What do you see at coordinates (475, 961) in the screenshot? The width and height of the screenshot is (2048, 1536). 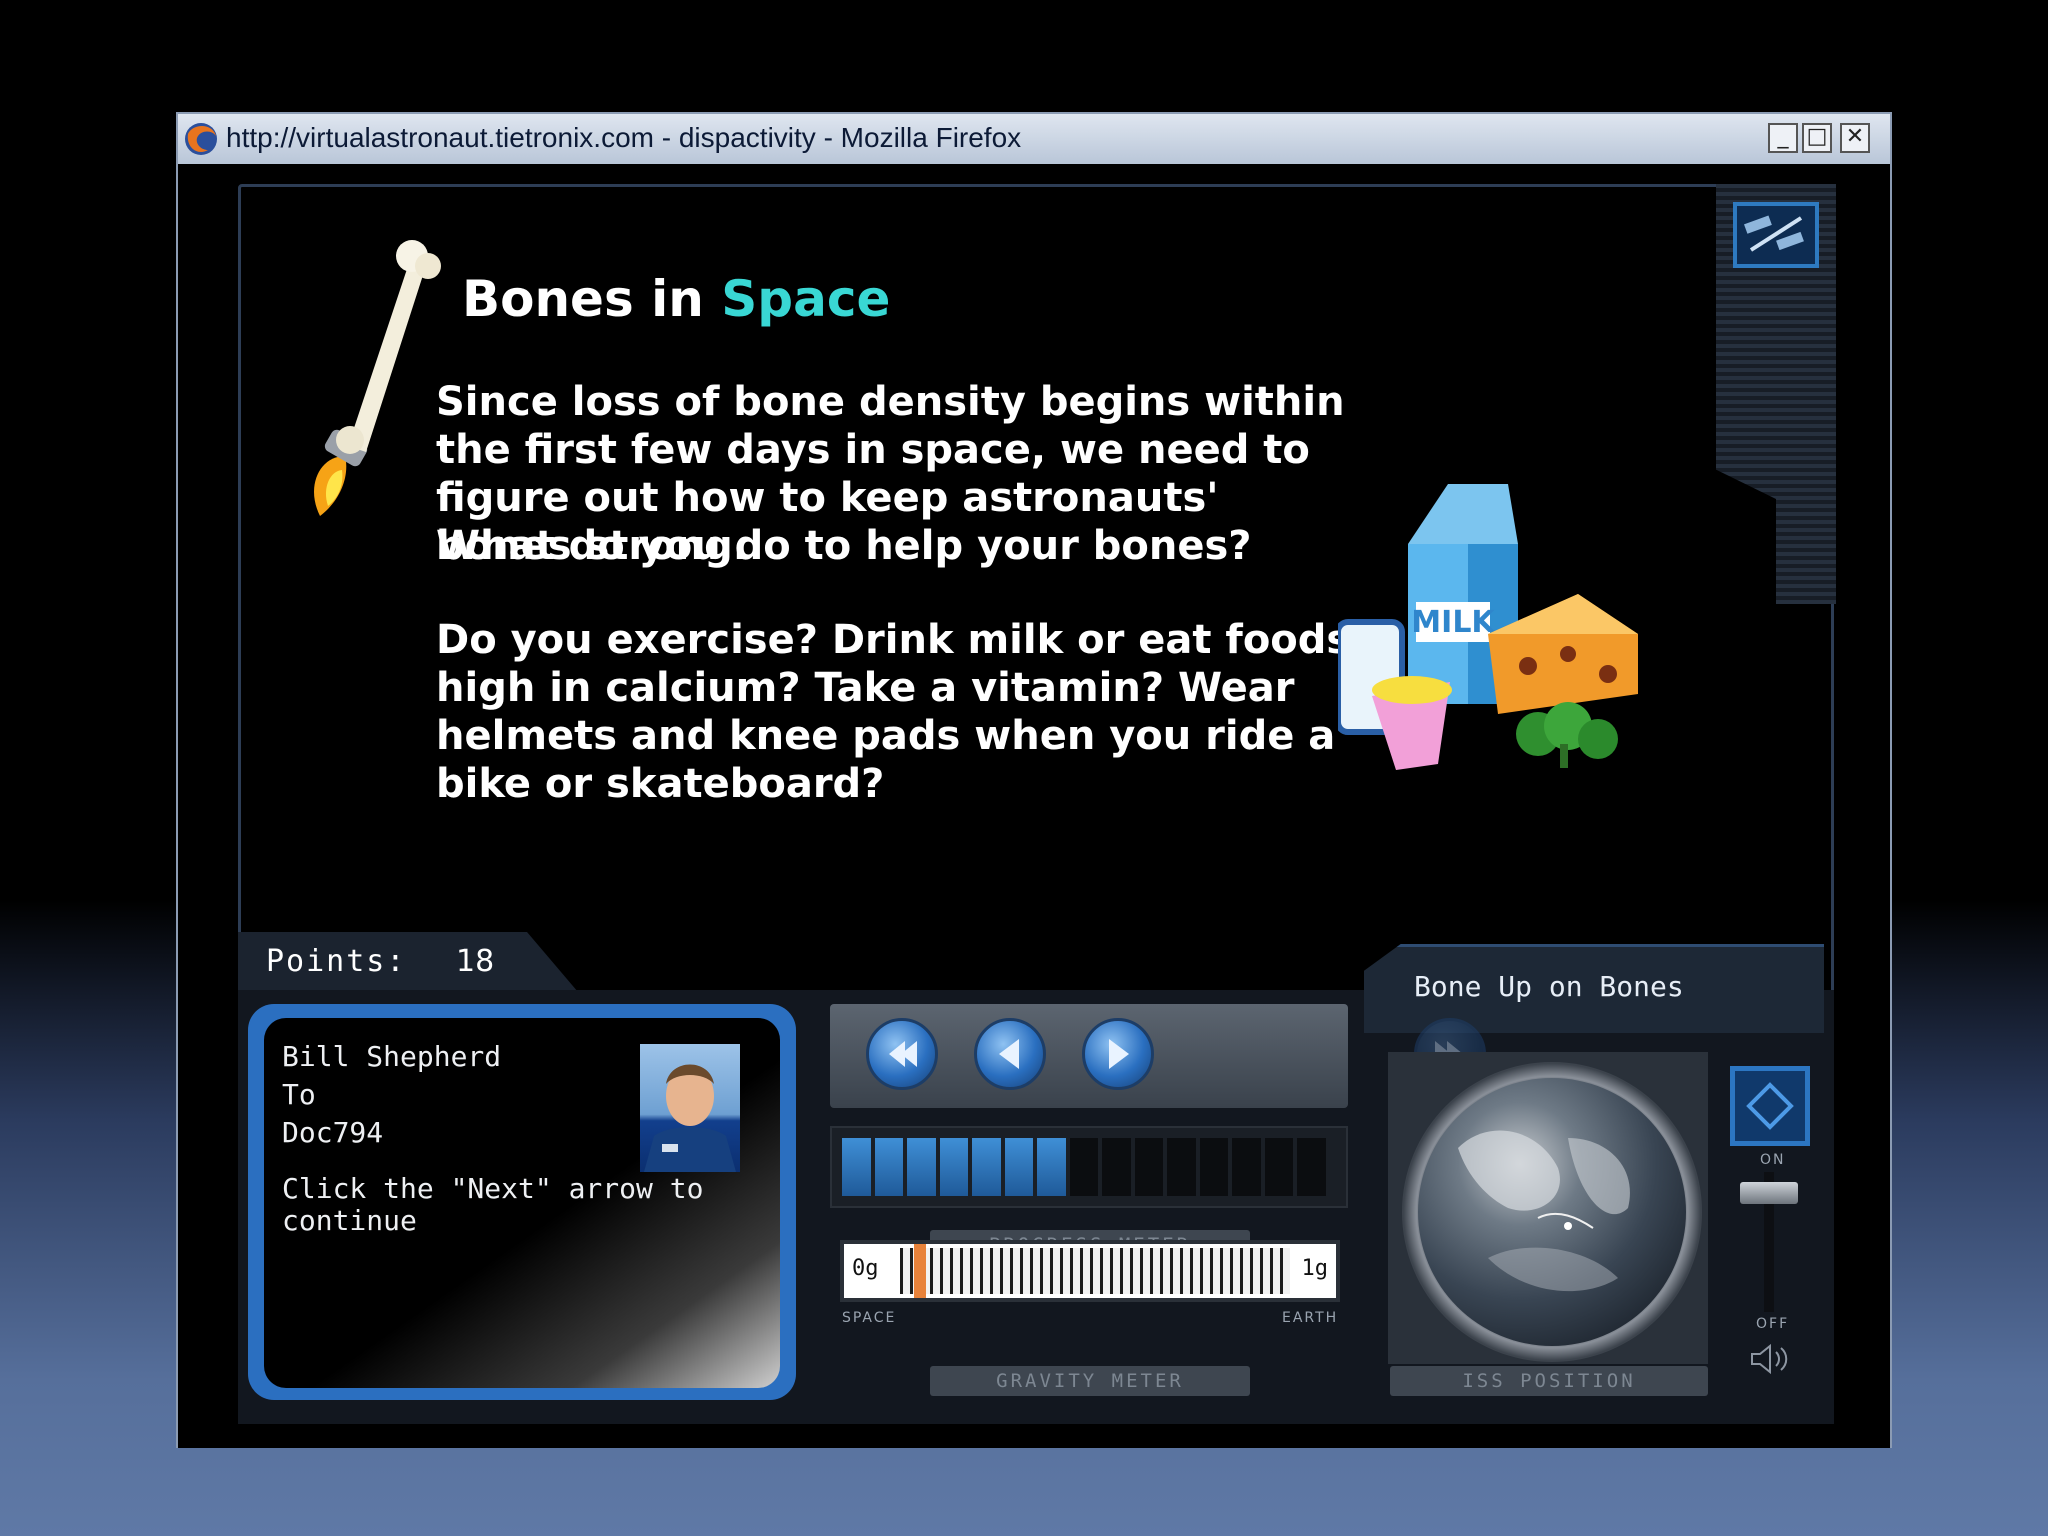 I see `points-value: 18` at bounding box center [475, 961].